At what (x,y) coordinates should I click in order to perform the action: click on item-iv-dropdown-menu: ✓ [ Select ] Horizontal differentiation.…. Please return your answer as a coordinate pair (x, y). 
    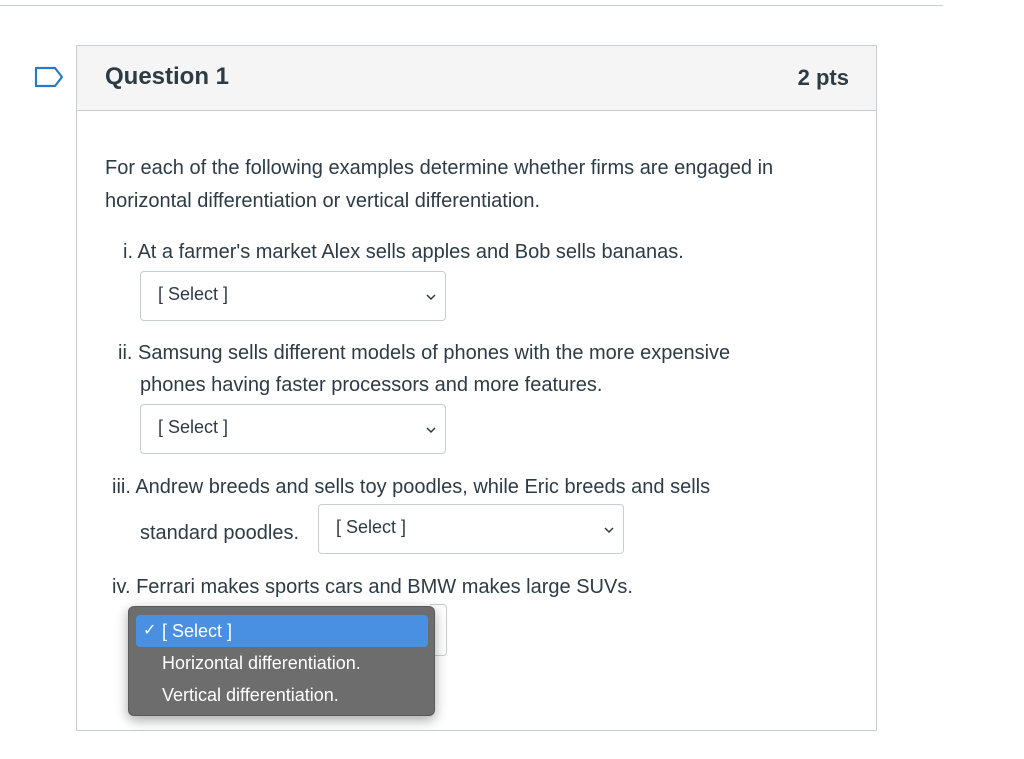
    Looking at the image, I should click on (281, 661).